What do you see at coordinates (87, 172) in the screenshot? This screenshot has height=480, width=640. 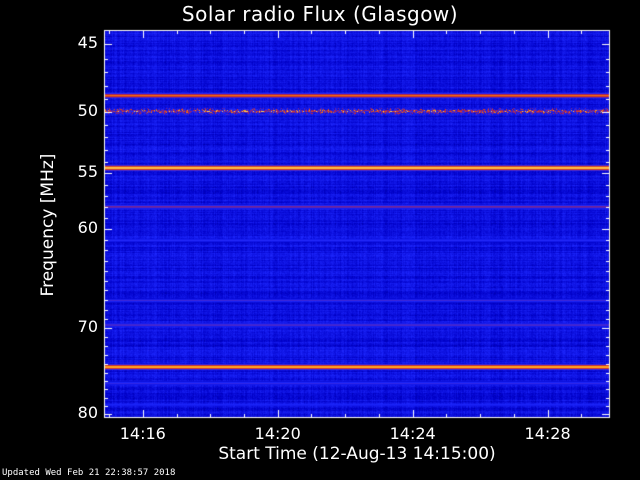 I see `y-tick-label: 55` at bounding box center [87, 172].